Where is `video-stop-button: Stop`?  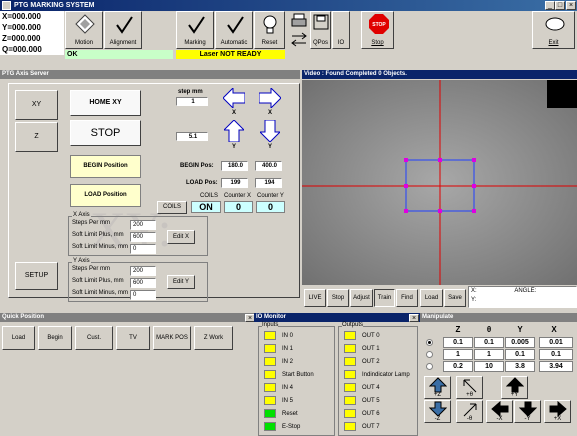 video-stop-button: Stop is located at coordinates (338, 298).